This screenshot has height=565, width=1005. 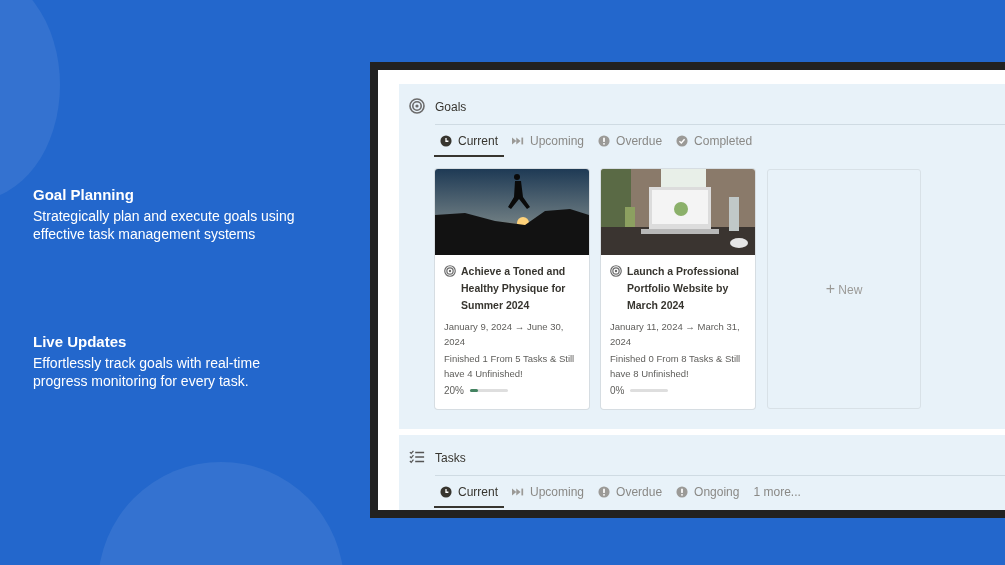 What do you see at coordinates (80, 341) in the screenshot?
I see `feature-title: Live Updates` at bounding box center [80, 341].